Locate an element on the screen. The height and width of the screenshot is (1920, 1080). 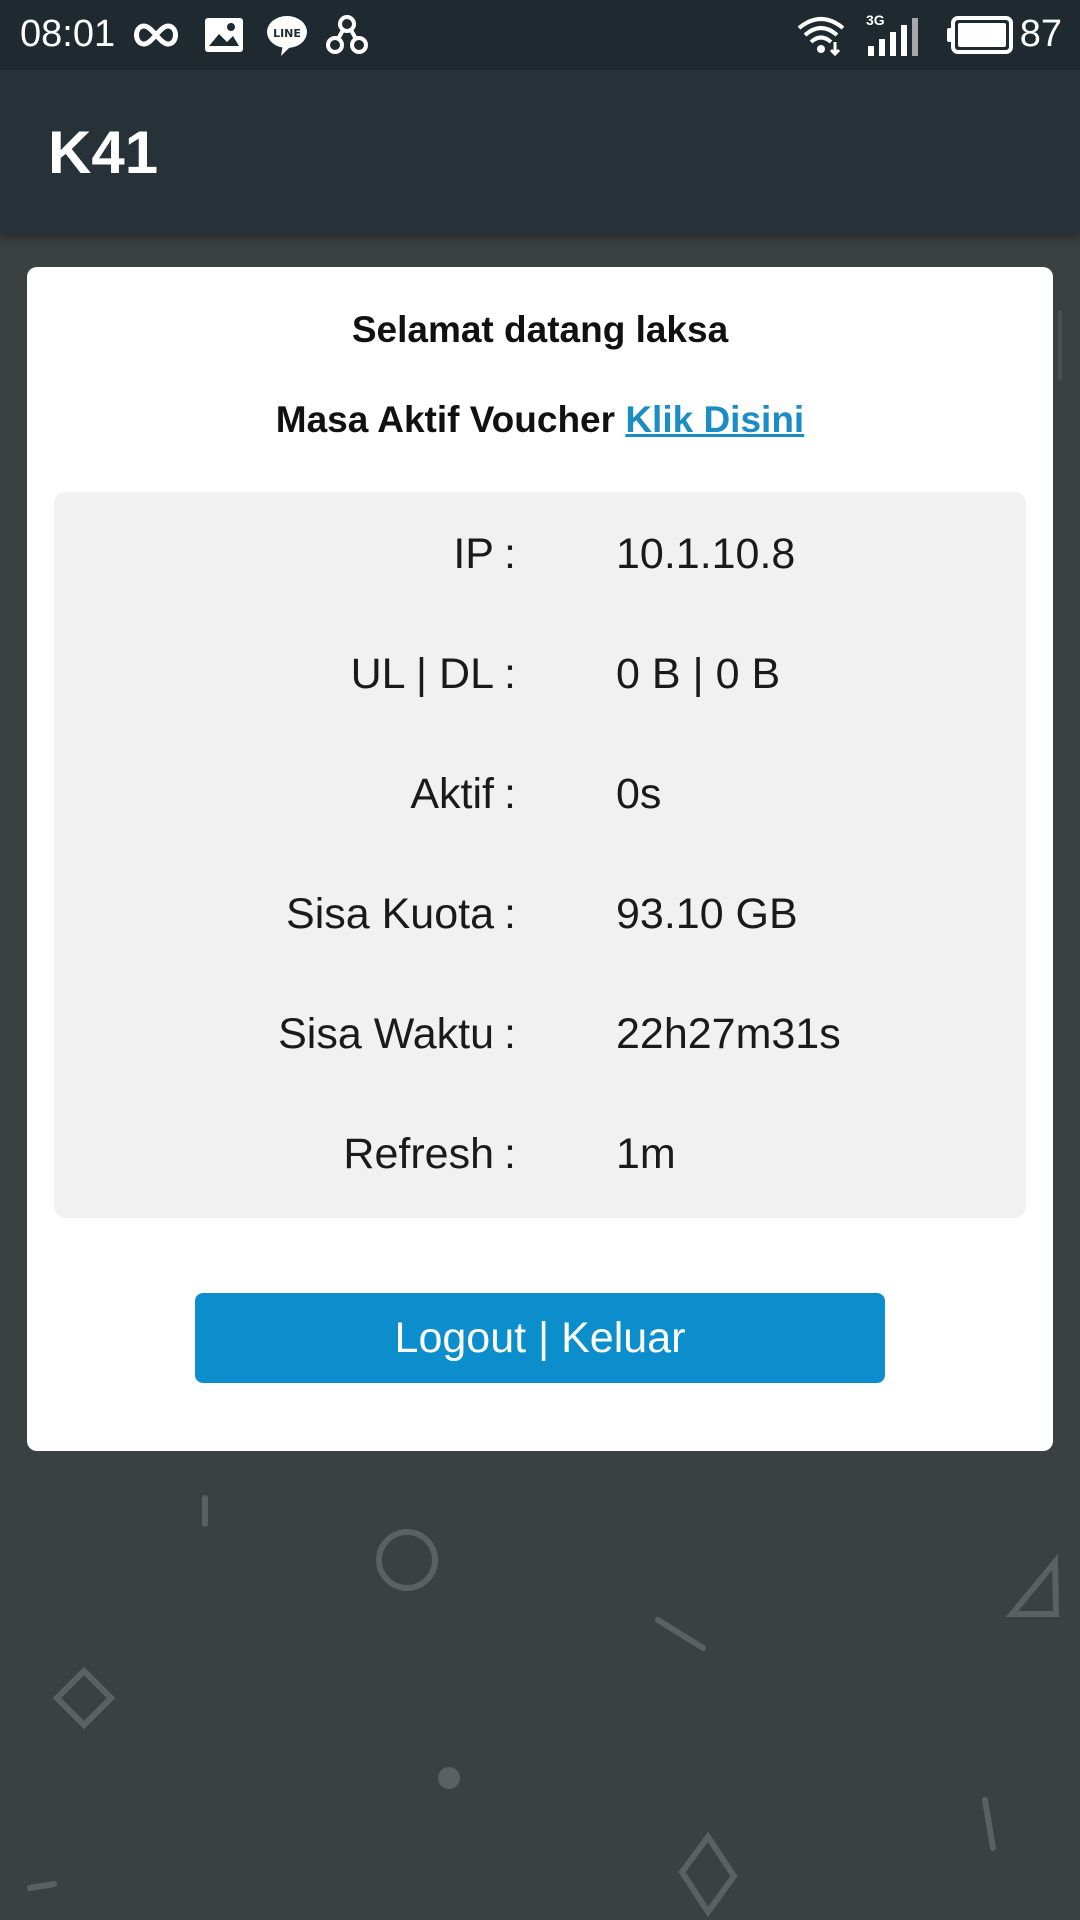
info-row-ip: IP : 10.1.10.8 is located at coordinates (540, 554).